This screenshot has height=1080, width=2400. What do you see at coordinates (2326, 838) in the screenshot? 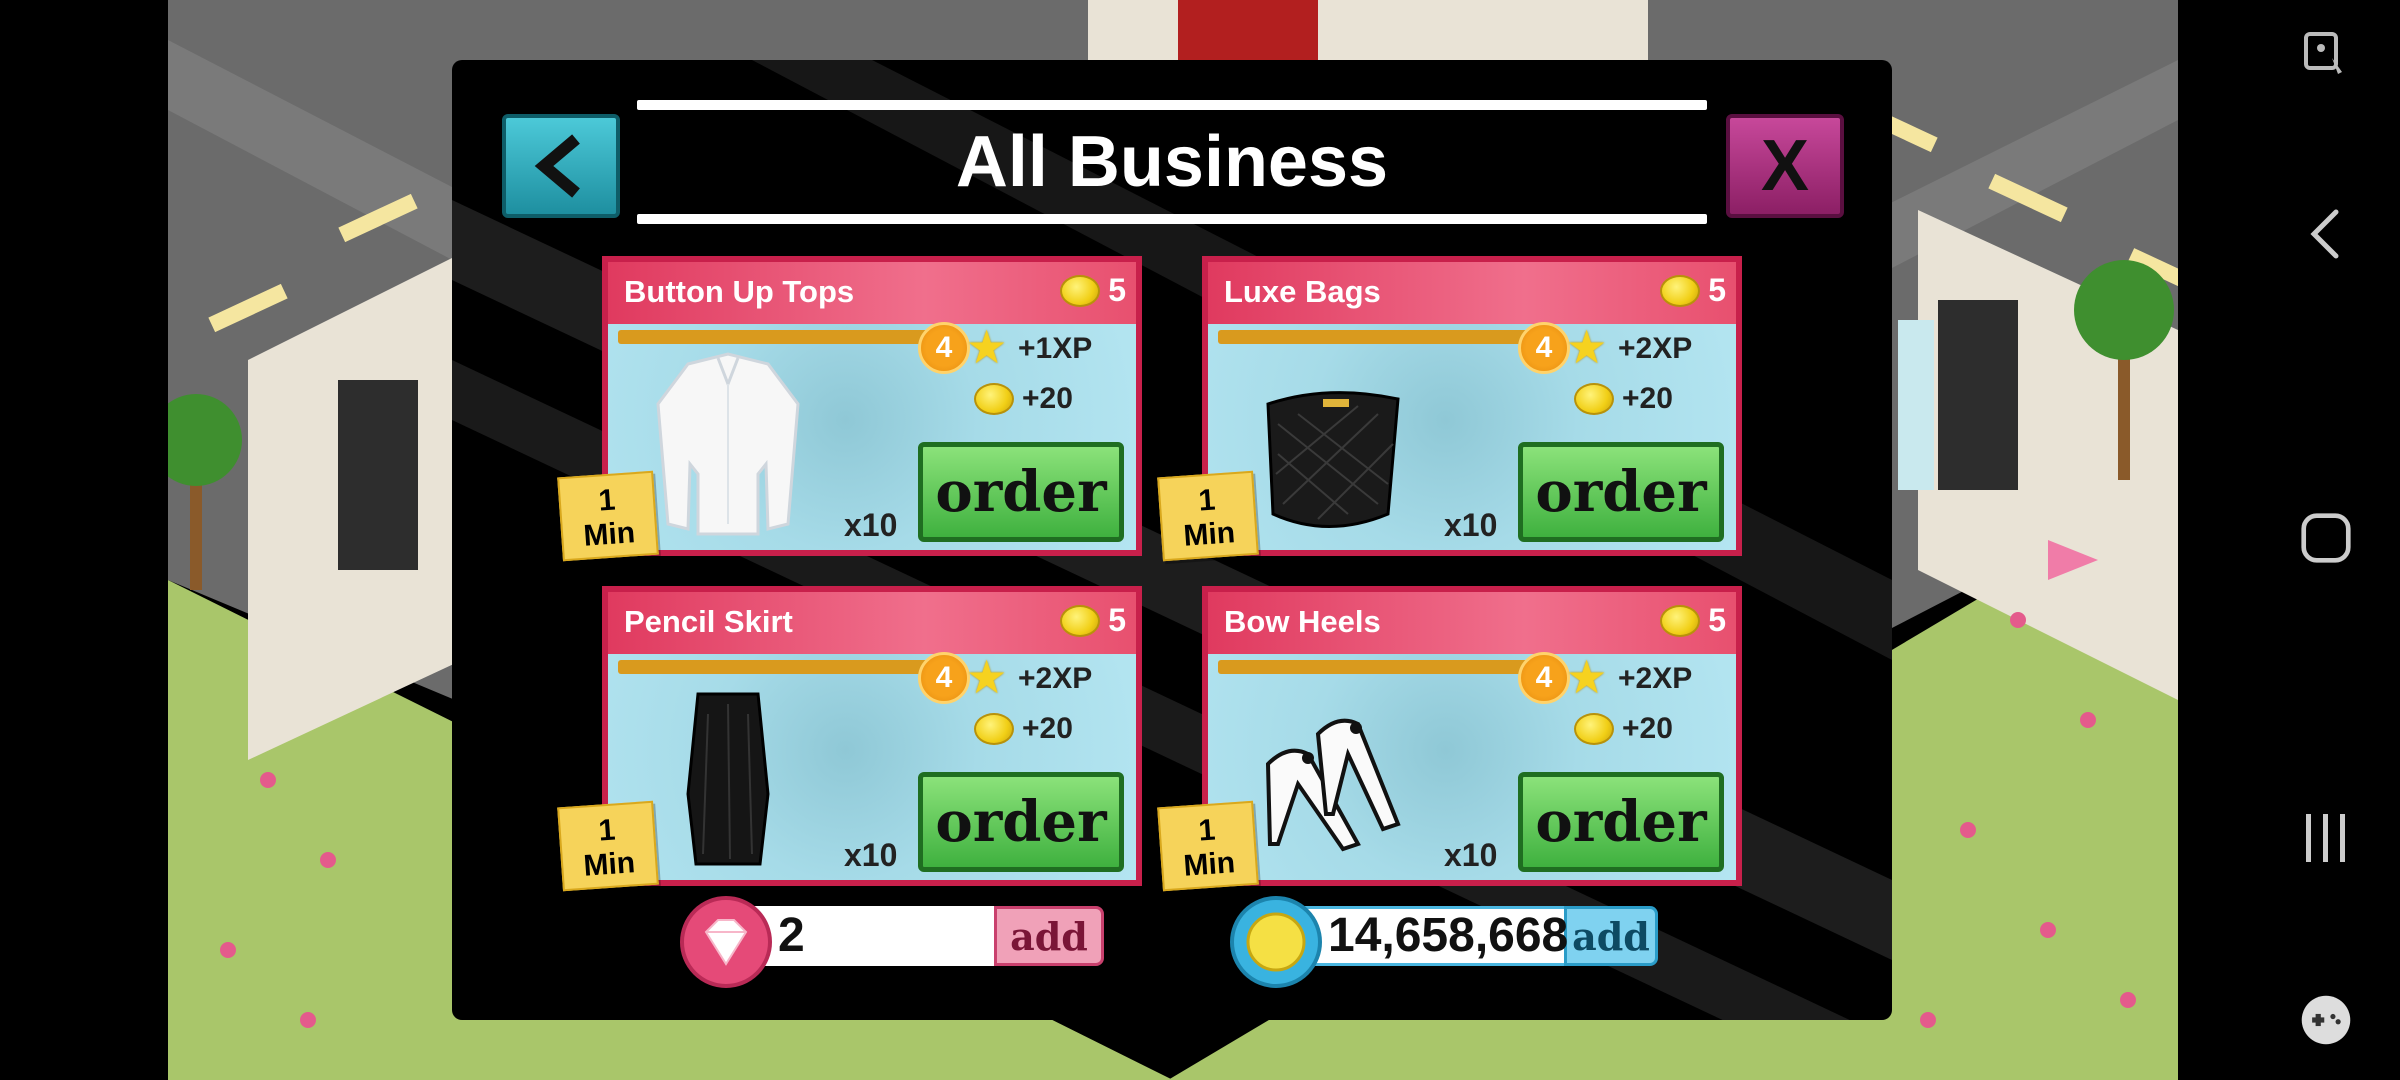
I see `recents-nav-icon` at bounding box center [2326, 838].